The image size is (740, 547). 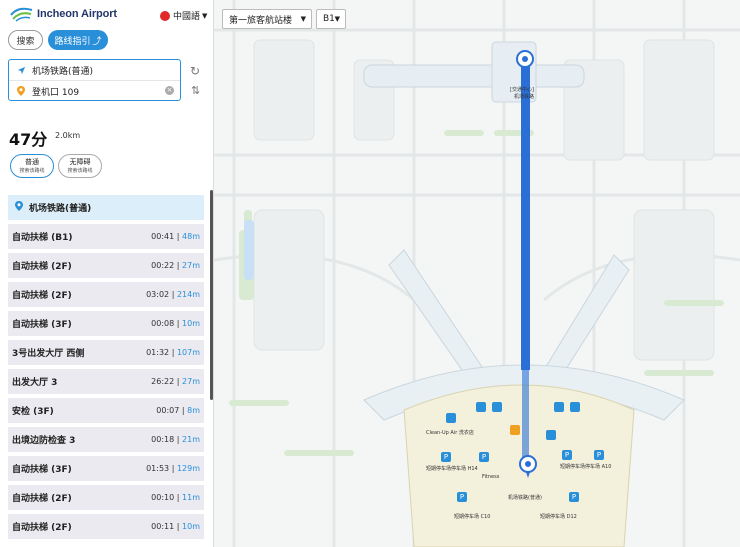 I want to click on map-label-rail: 机场铁路, so click(x=524, y=97).